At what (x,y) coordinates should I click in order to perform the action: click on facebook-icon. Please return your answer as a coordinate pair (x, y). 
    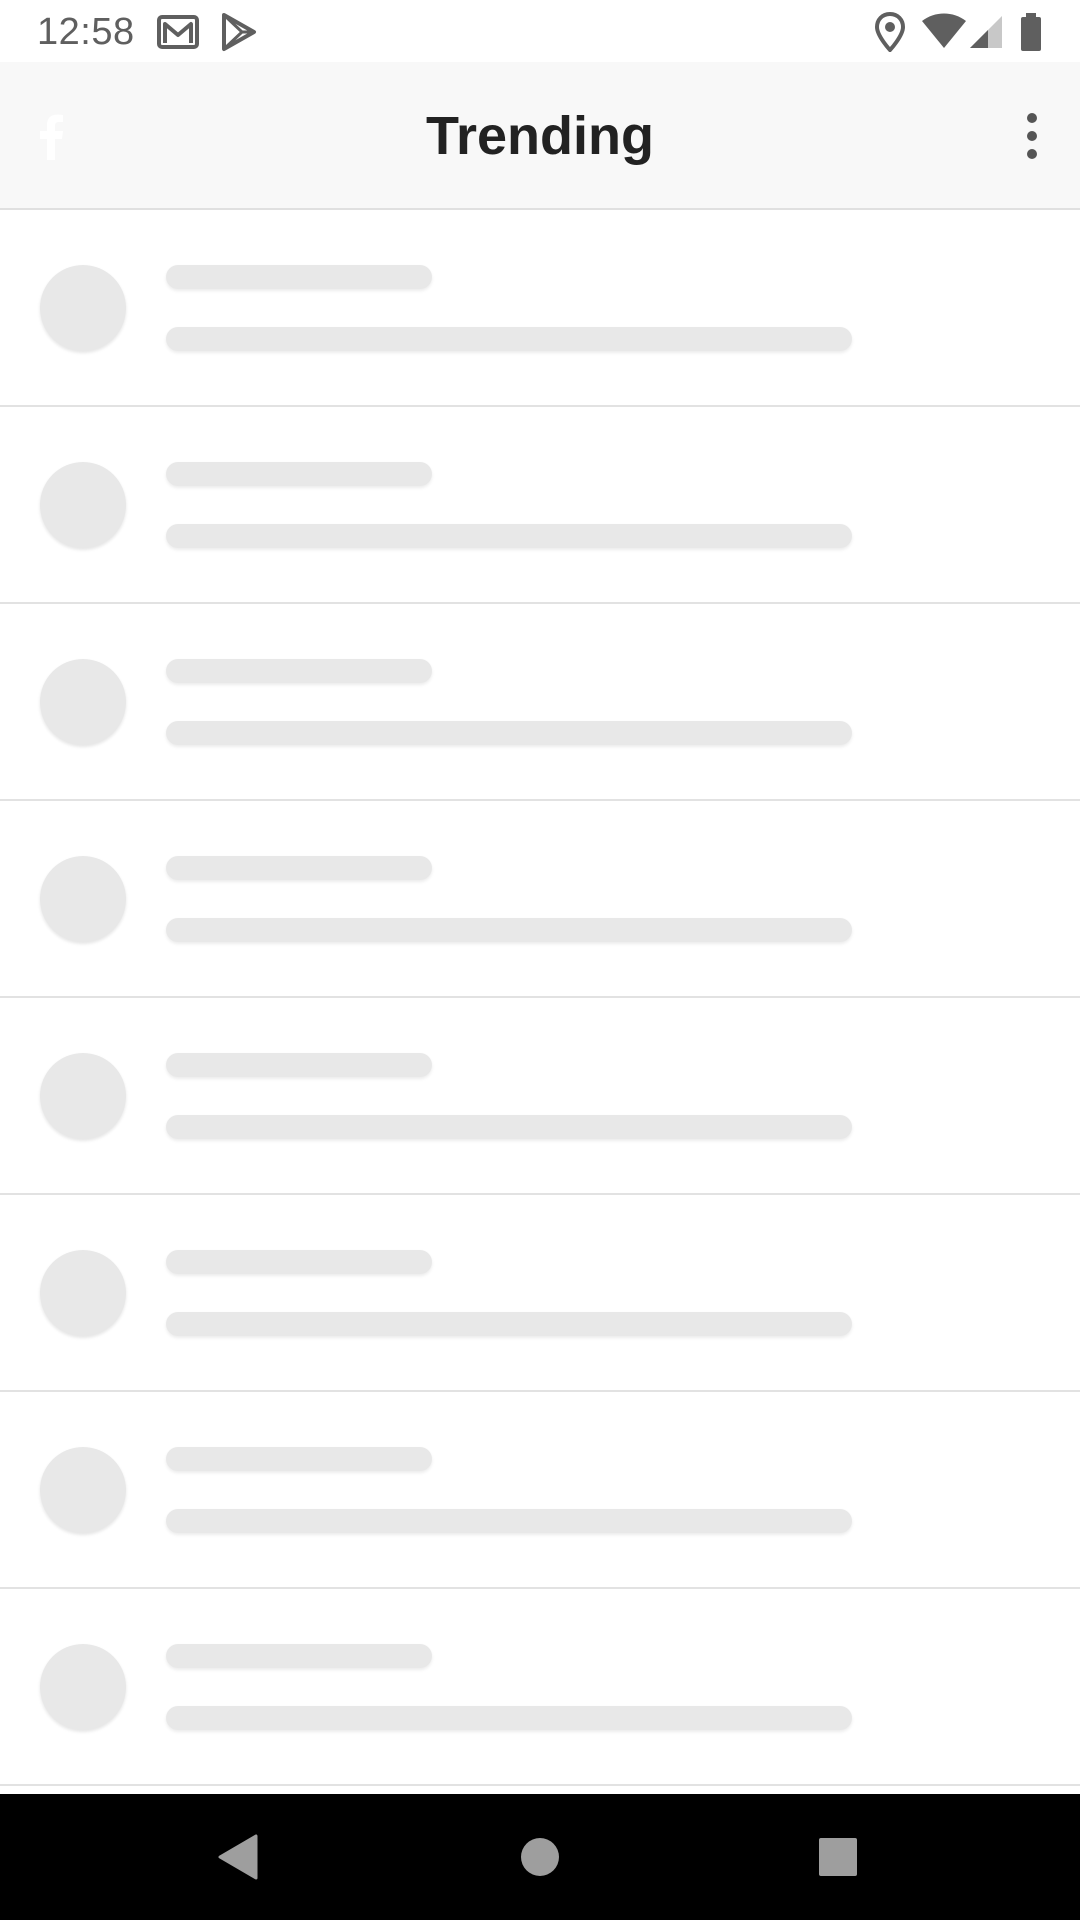
    Looking at the image, I should click on (51, 136).